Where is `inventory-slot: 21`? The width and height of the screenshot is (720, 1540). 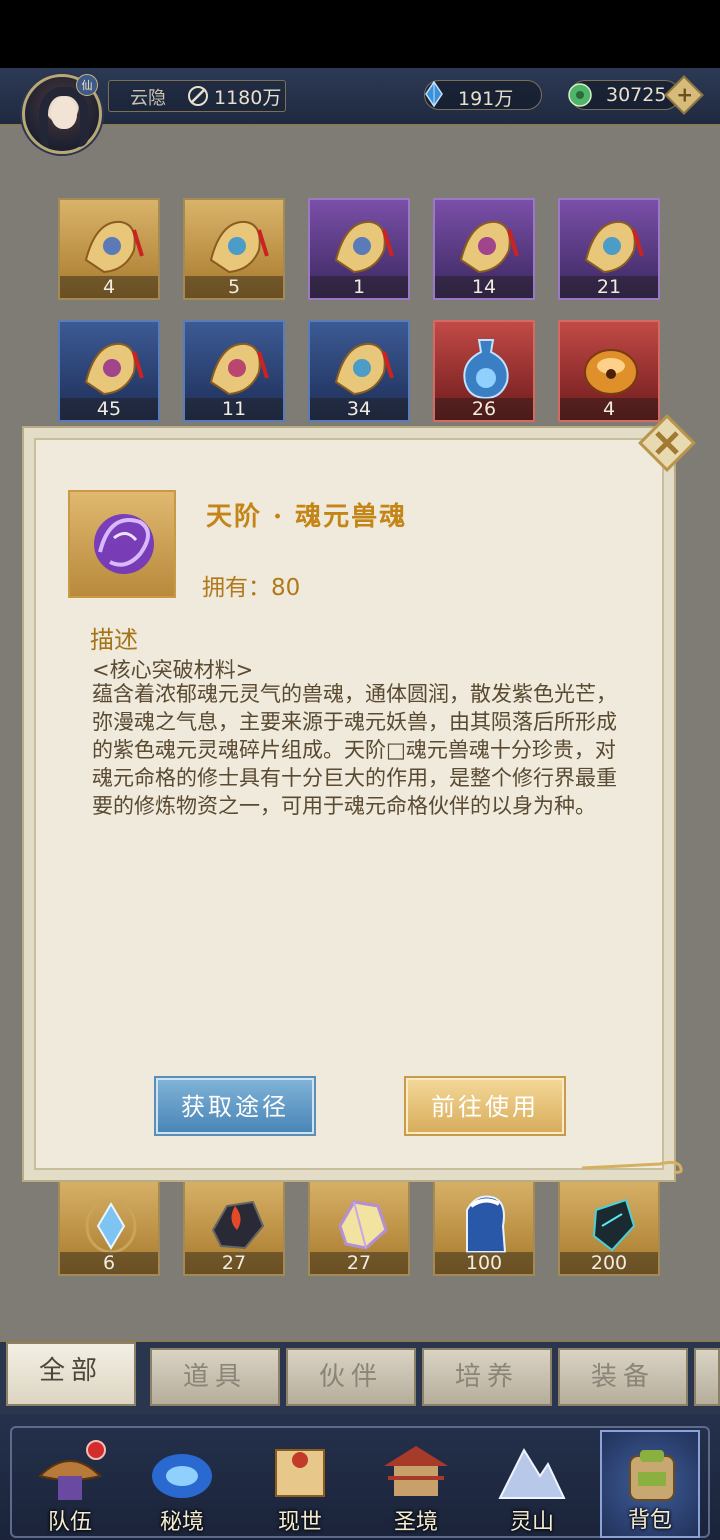 inventory-slot: 21 is located at coordinates (609, 249).